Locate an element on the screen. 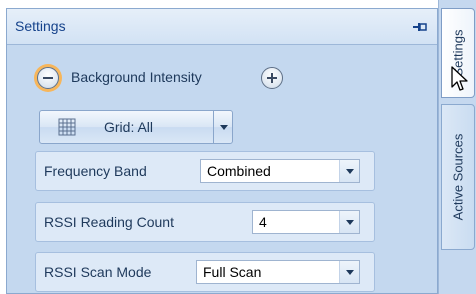 The height and width of the screenshot is (294, 476). rssi-reading-count-label: RSSI Reading Count is located at coordinates (109, 222).